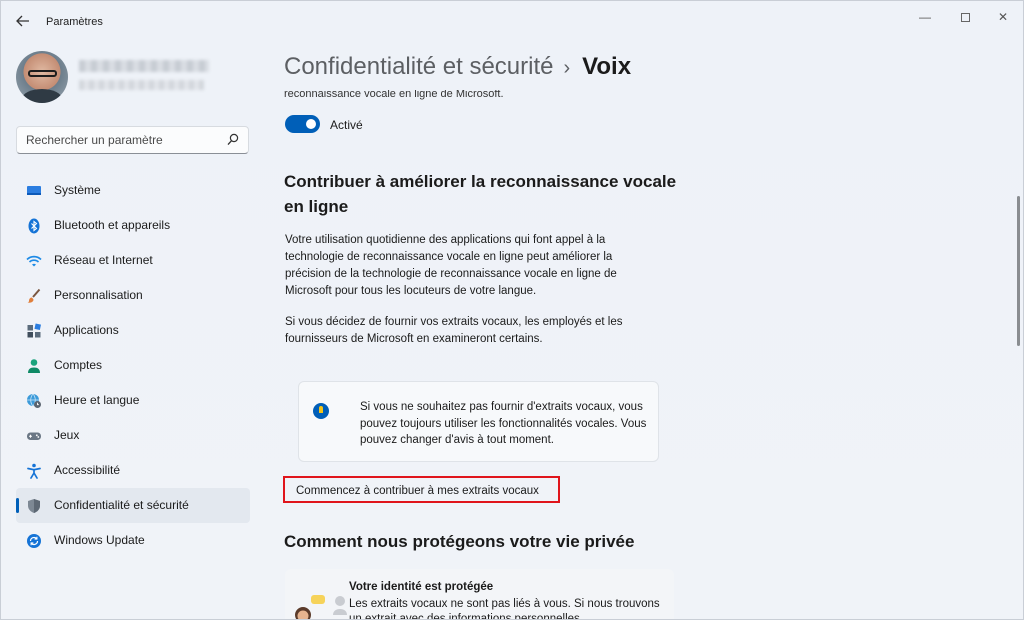 Image resolution: width=1024 pixels, height=620 pixels. Describe the element at coordinates (86, 330) in the screenshot. I see `sidebar-item-label: Applications` at that location.